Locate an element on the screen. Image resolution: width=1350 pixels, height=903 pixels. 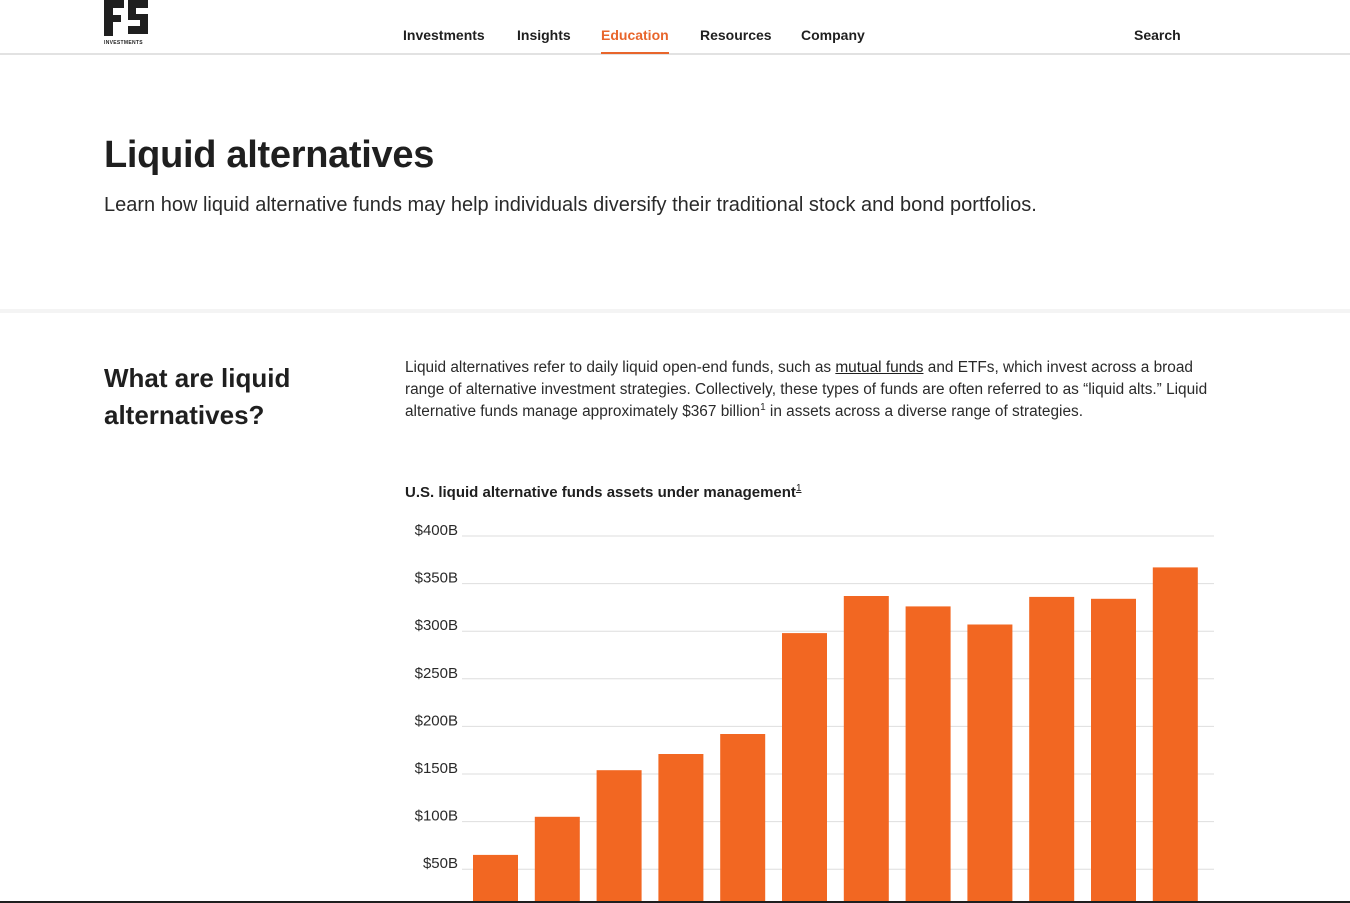
fs-logo-mark-icon is located at coordinates (126, 18).